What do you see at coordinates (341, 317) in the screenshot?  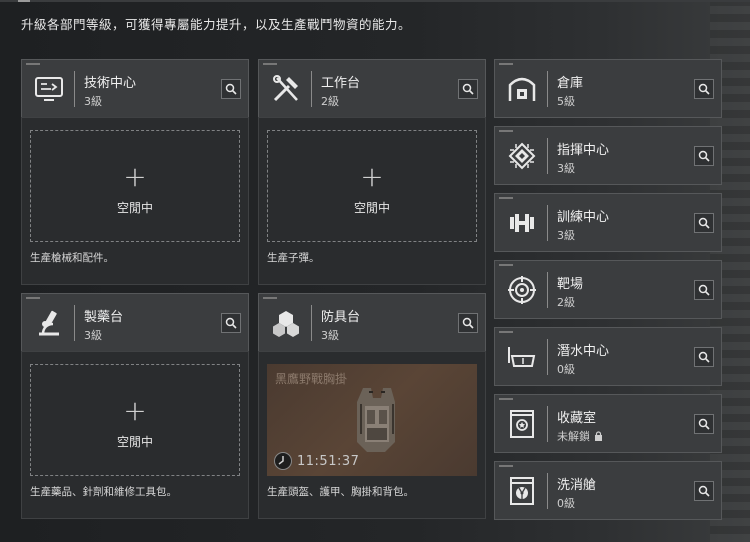 I see `department-name: 防具台` at bounding box center [341, 317].